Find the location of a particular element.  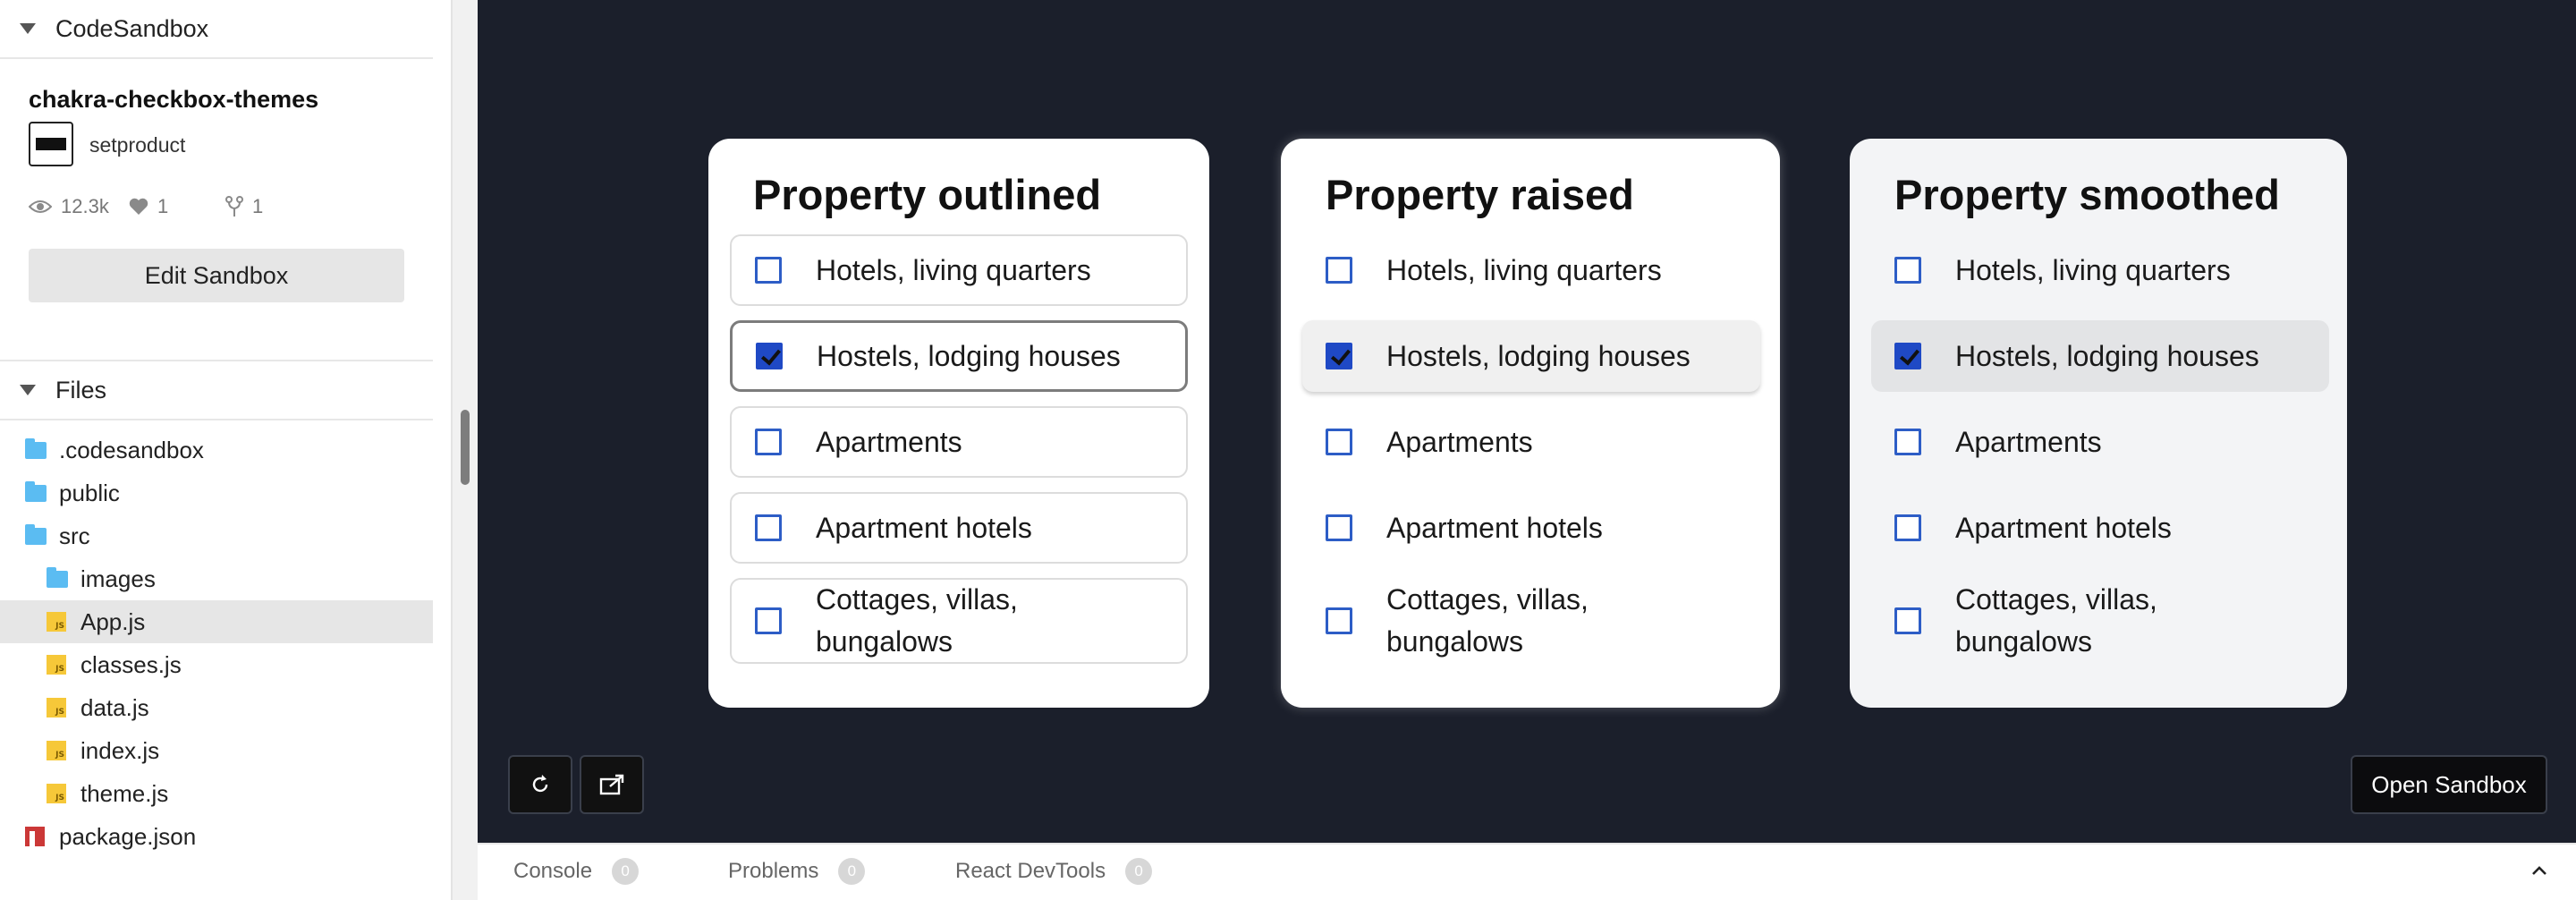

open-new-window-icon is located at coordinates (611, 784).